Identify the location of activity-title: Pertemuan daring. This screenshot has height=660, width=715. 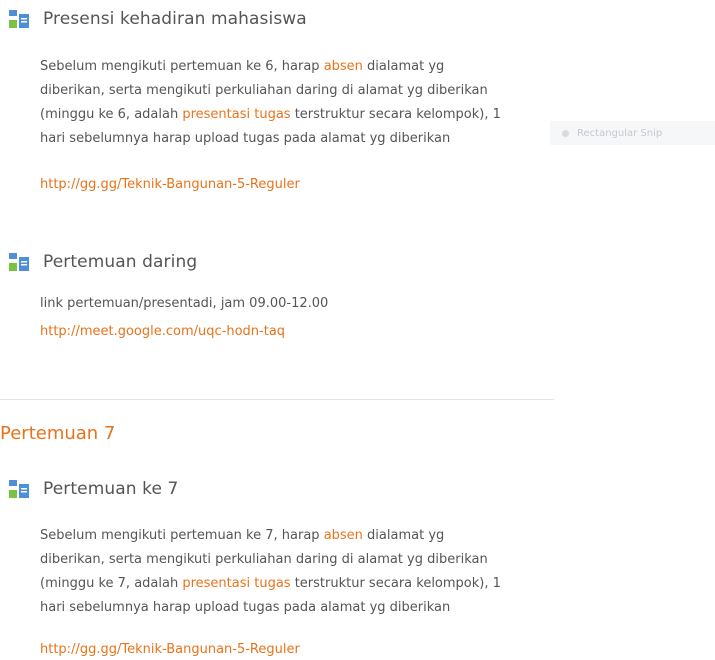
(120, 262).